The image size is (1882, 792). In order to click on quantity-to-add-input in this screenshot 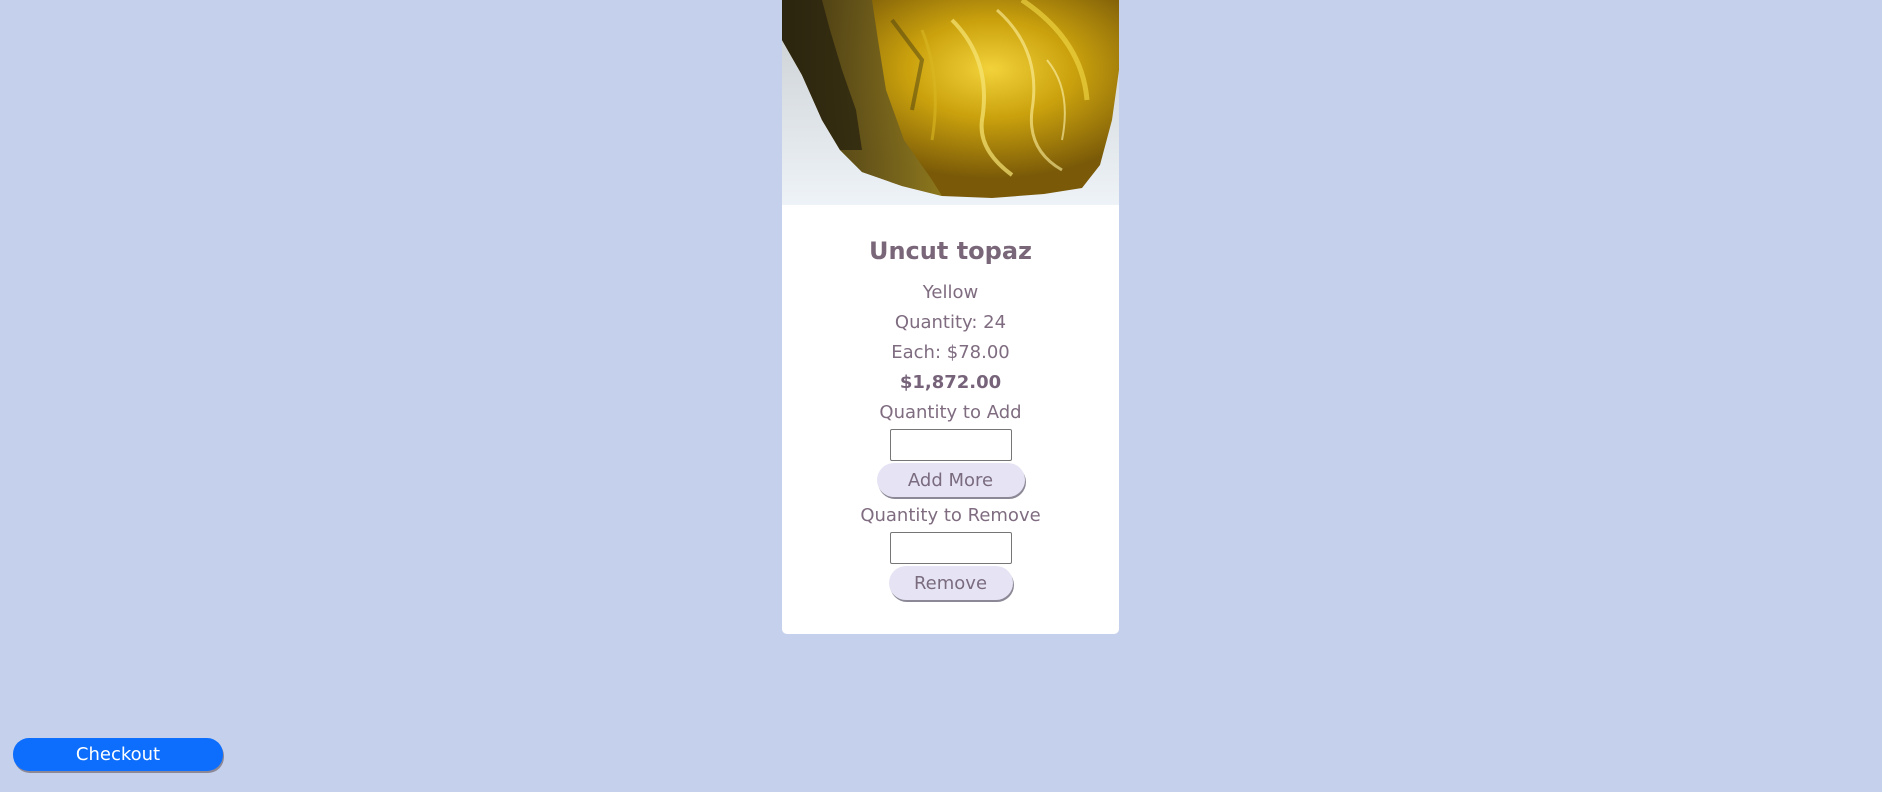, I will do `click(950, 445)`.